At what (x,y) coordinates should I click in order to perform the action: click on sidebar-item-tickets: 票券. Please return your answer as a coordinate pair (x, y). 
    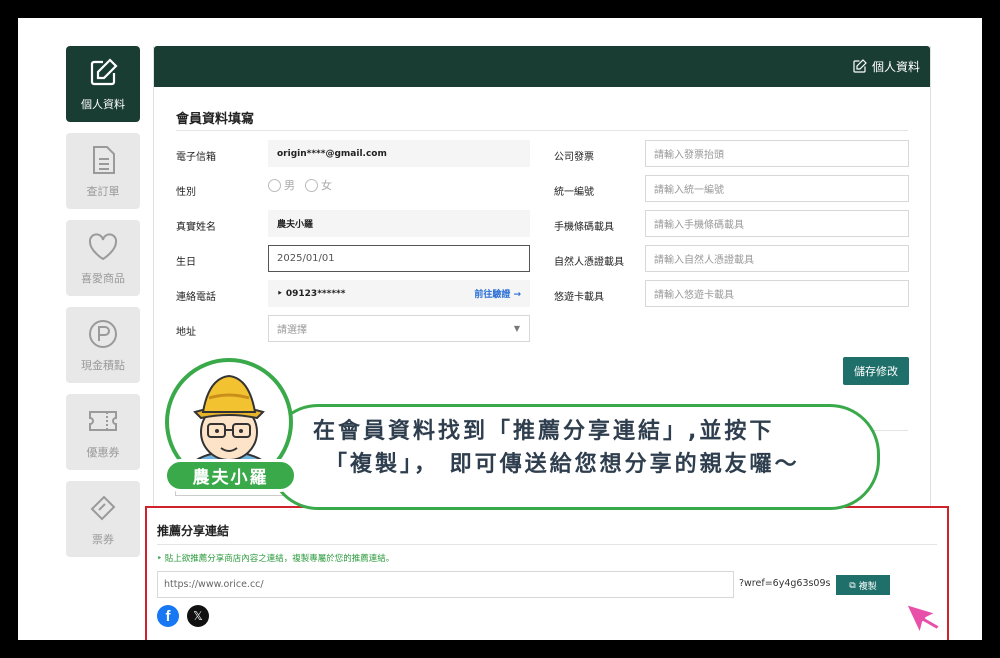
    Looking at the image, I should click on (103, 519).